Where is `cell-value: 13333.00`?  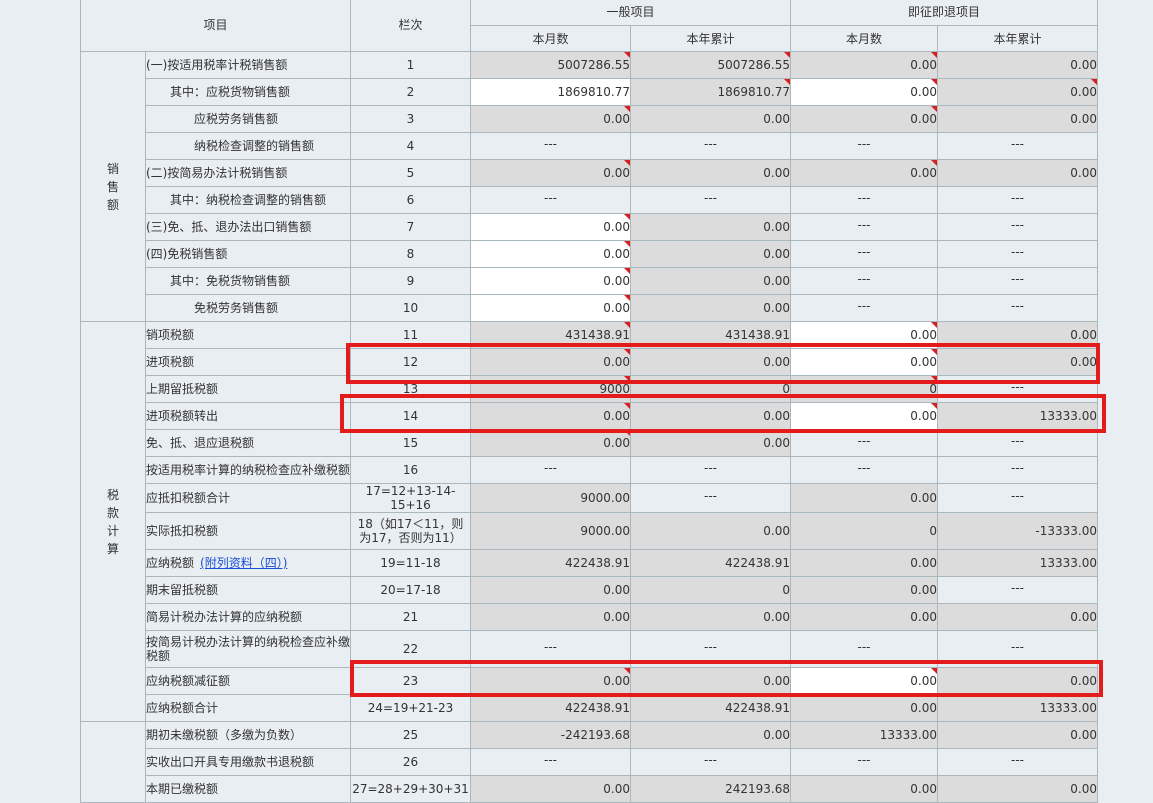
cell-value: 13333.00 is located at coordinates (1068, 708).